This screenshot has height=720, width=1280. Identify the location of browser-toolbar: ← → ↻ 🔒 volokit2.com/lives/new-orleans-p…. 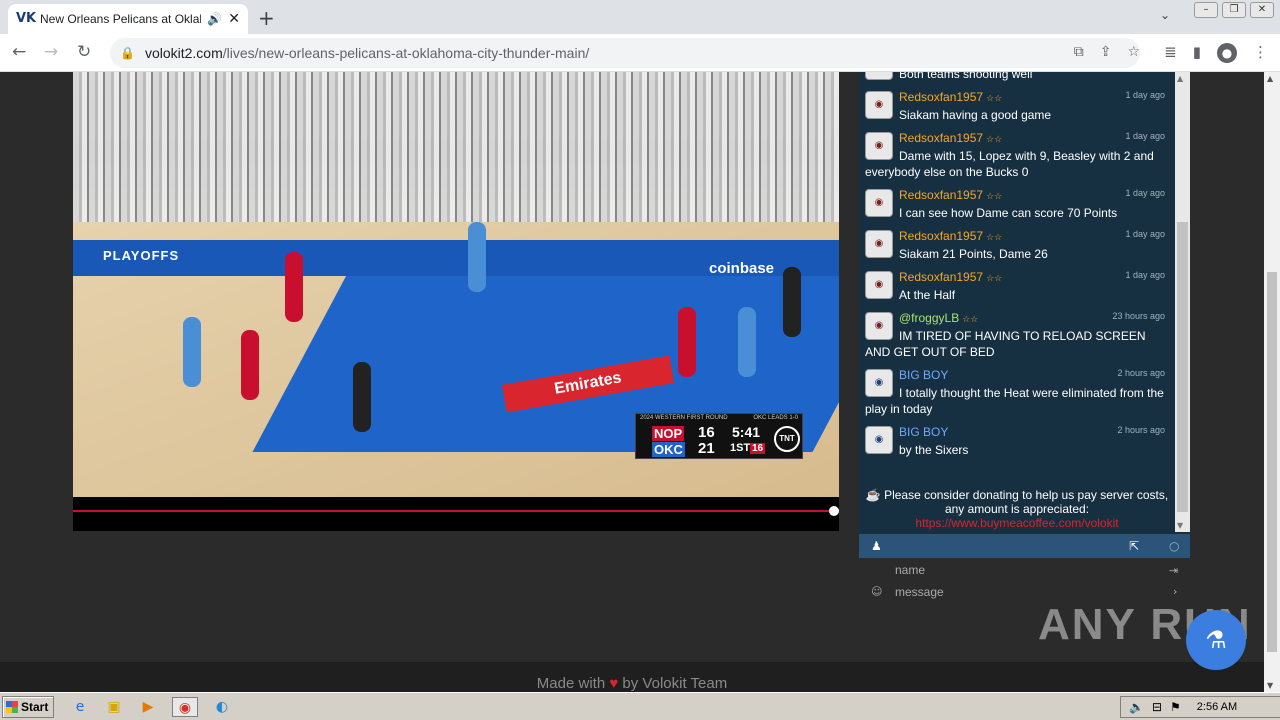
(640, 53).